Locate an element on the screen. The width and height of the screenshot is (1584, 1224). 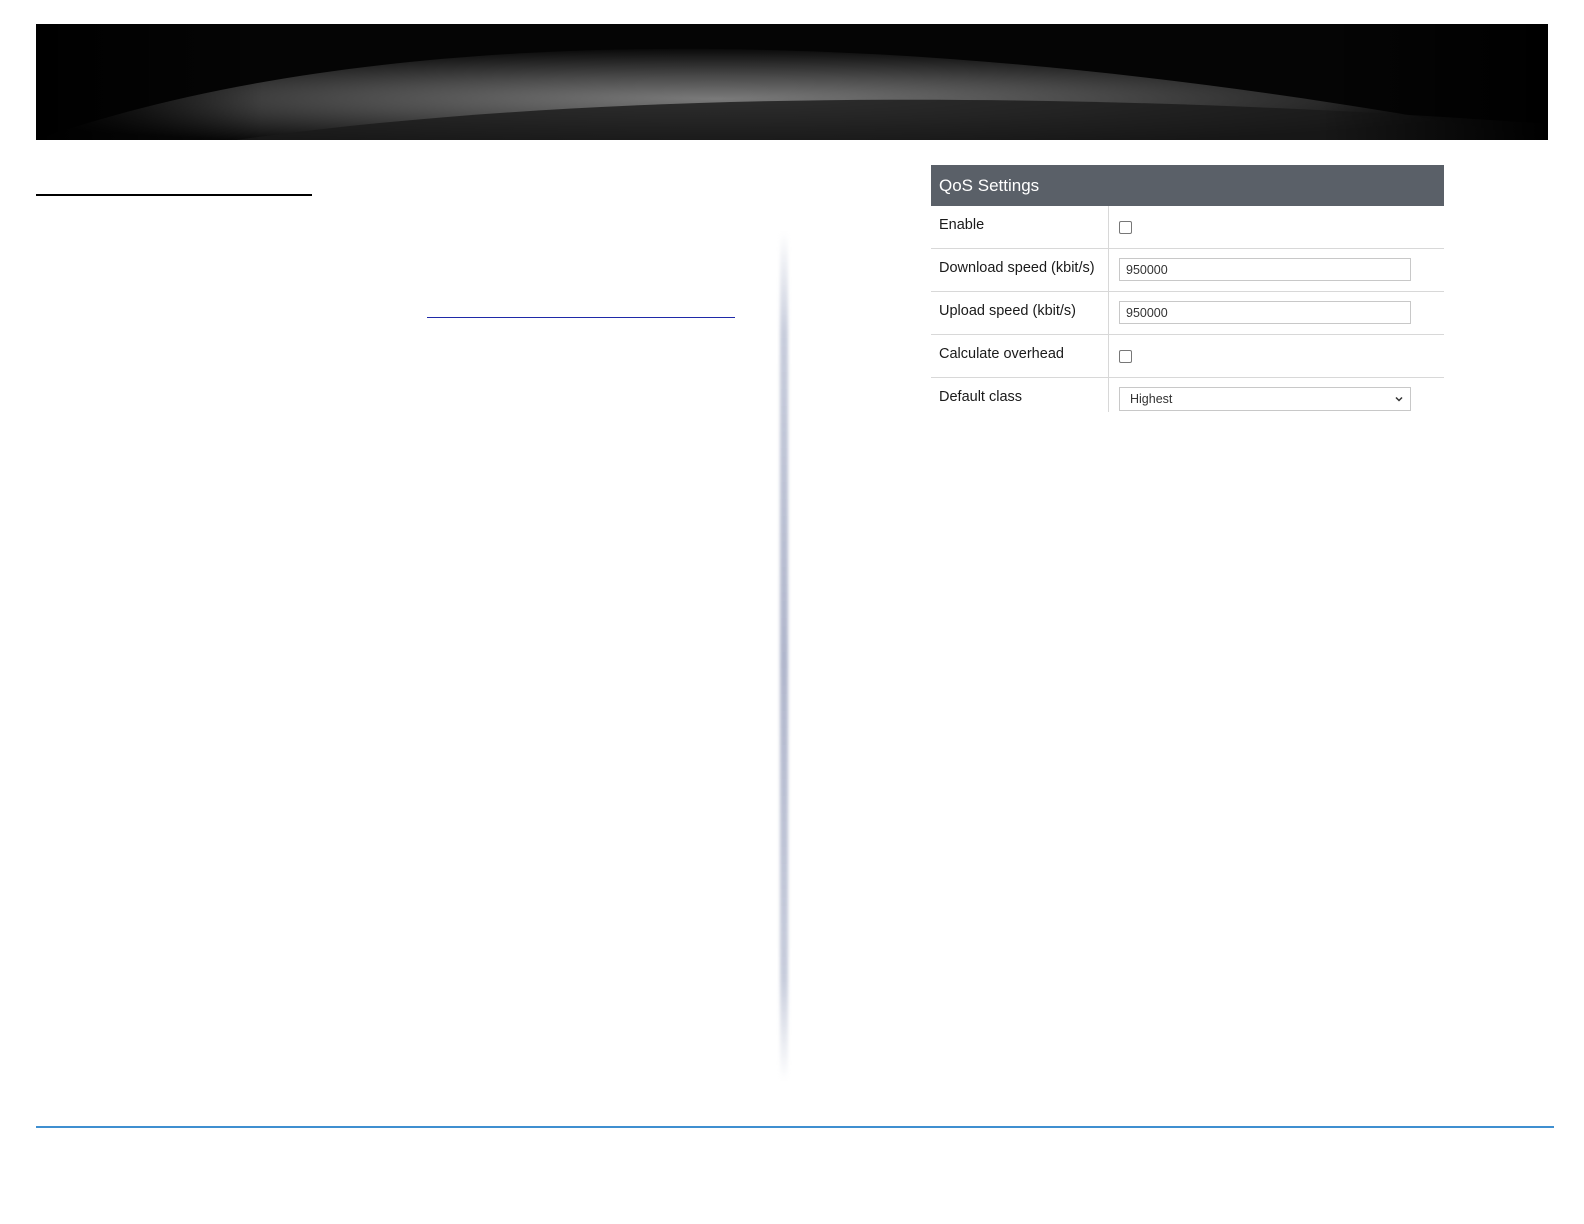
section-heading-underline is located at coordinates (174, 195).